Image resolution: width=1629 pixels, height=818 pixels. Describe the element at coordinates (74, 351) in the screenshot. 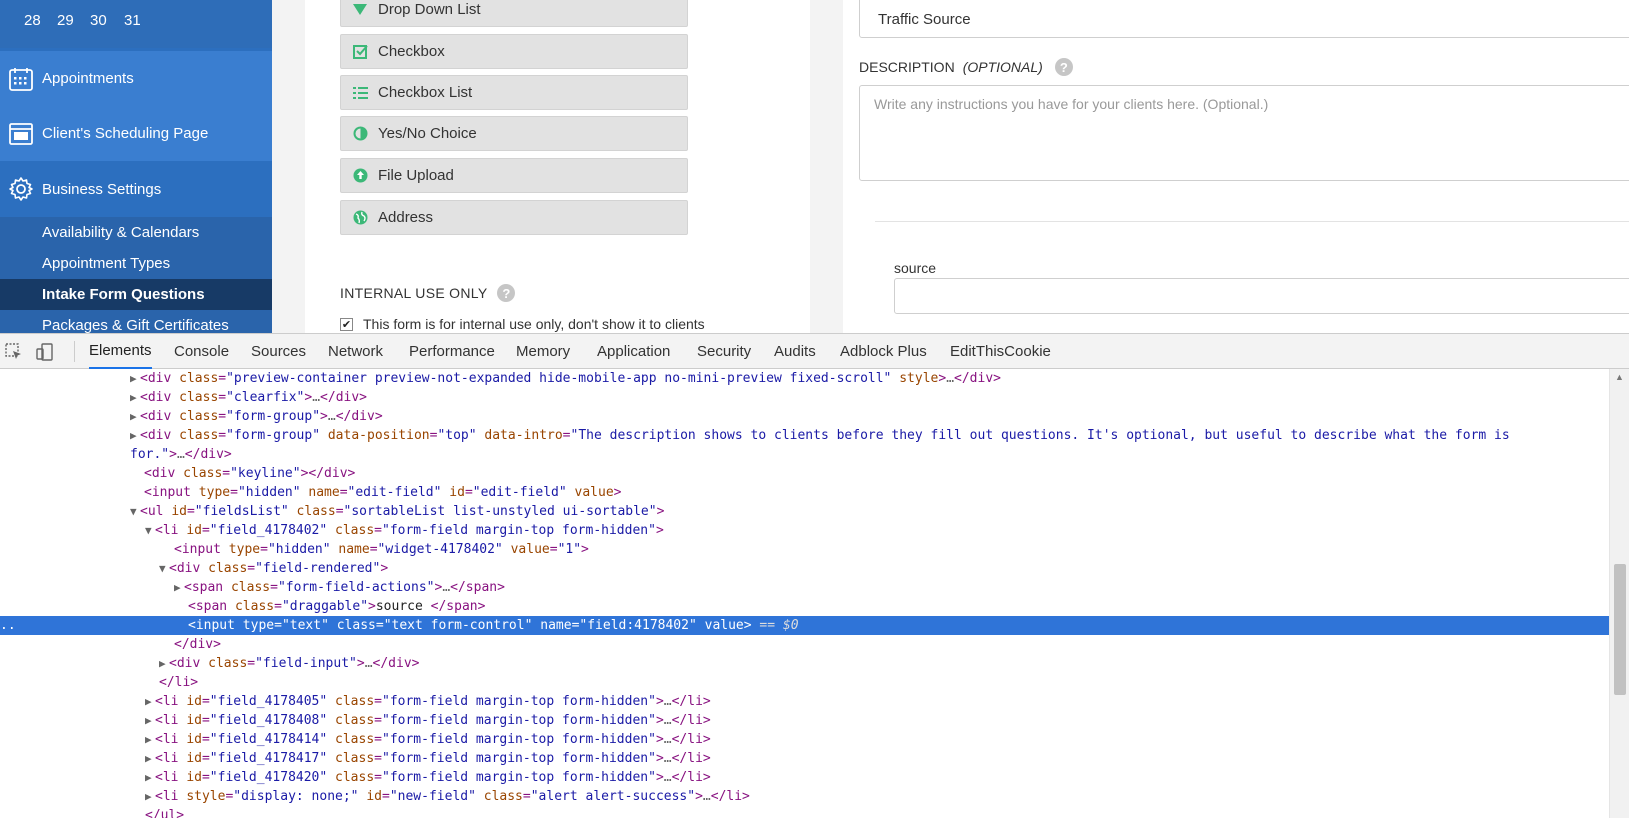

I see `toolbar-divider` at that location.